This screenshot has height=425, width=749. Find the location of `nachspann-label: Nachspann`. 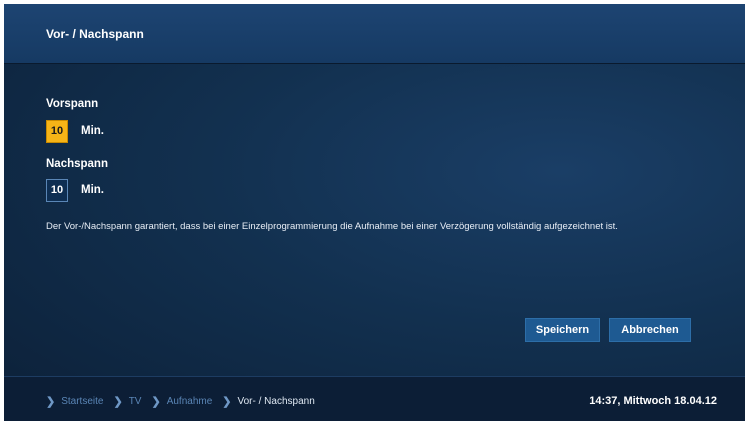

nachspann-label: Nachspann is located at coordinates (77, 164).